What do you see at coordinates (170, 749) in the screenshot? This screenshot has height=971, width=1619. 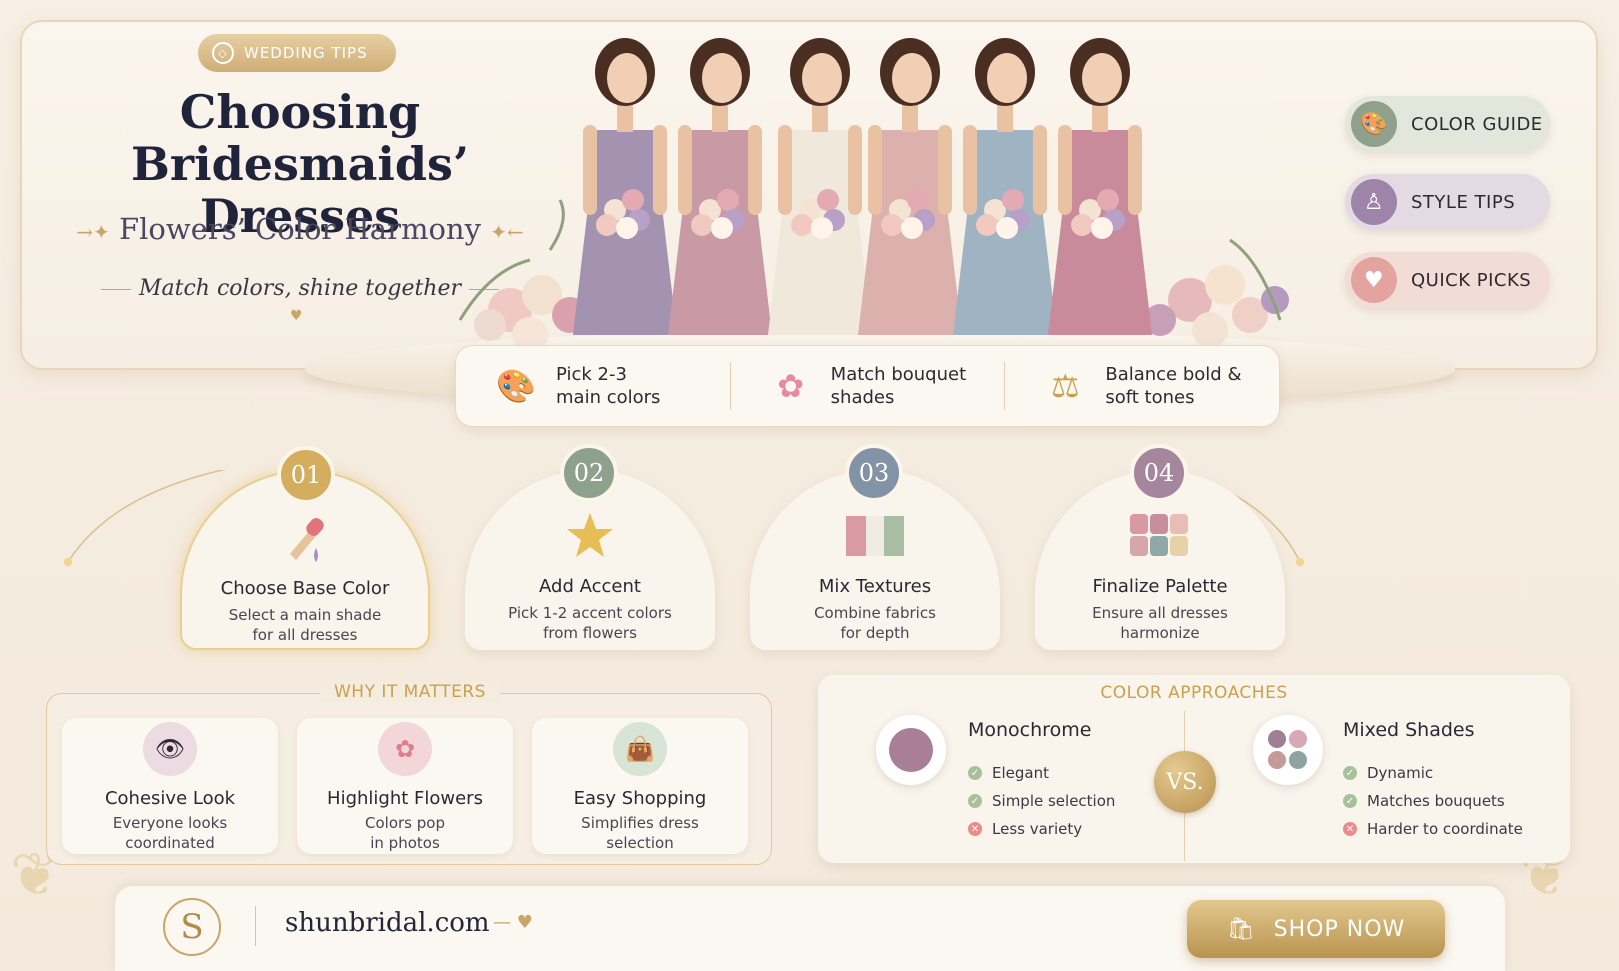 I see `eye-icon: 👁` at bounding box center [170, 749].